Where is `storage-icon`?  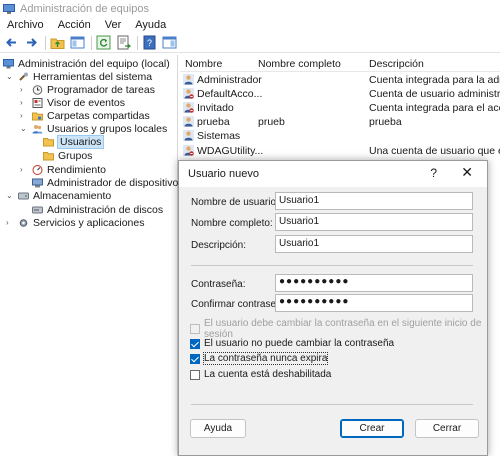 storage-icon is located at coordinates (23, 196).